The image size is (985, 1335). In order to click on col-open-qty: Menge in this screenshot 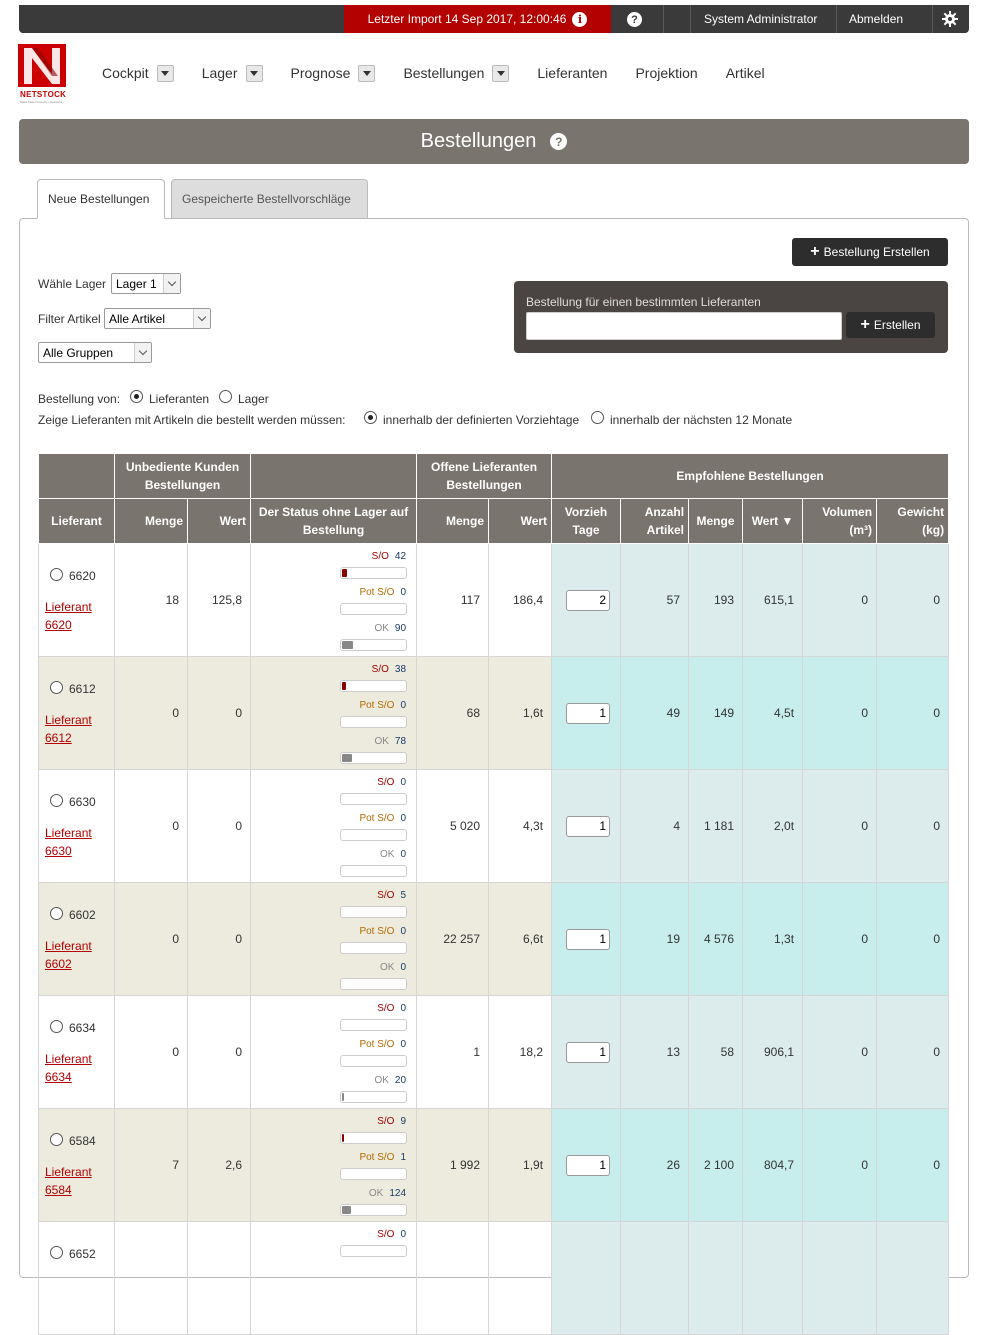, I will do `click(453, 521)`.